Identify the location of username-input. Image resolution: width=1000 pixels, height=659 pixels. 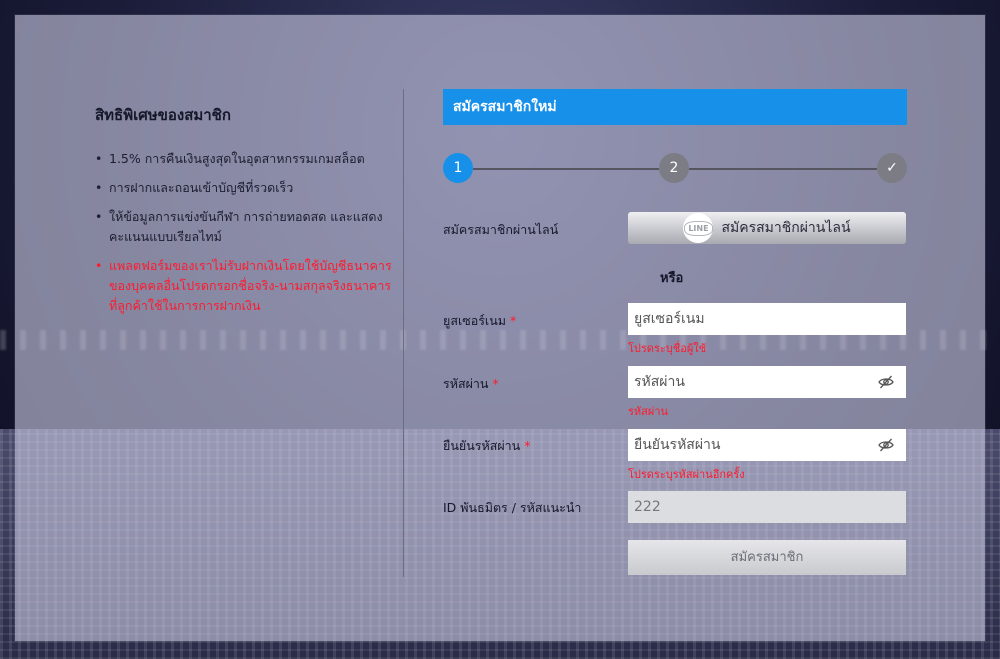
(754, 319).